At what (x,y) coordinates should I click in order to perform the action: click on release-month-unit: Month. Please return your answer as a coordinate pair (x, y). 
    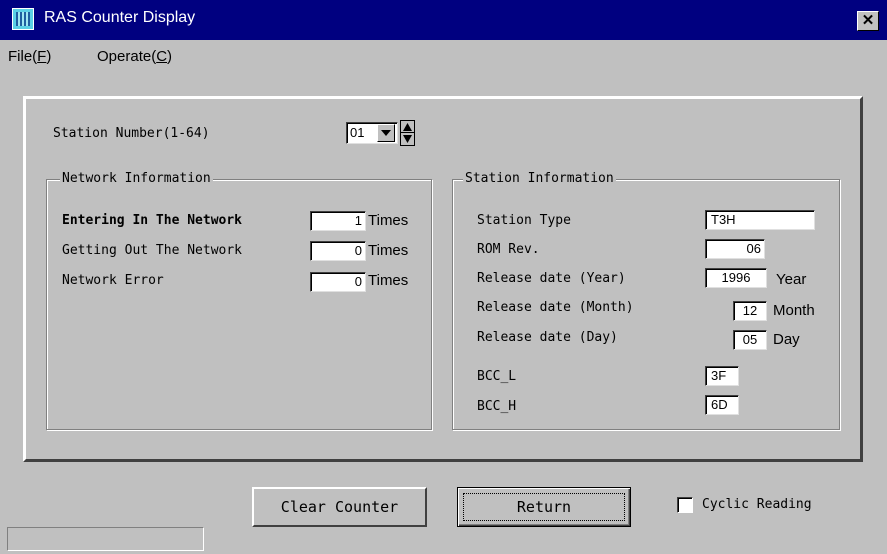
    Looking at the image, I should click on (794, 310).